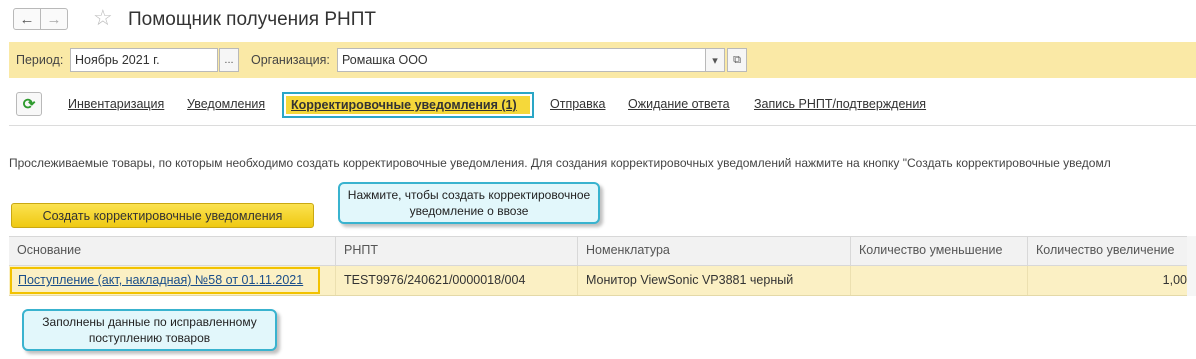 This screenshot has height=359, width=1196. Describe the element at coordinates (457, 251) in the screenshot. I see `column-header-rnpt: РНПТ` at that location.